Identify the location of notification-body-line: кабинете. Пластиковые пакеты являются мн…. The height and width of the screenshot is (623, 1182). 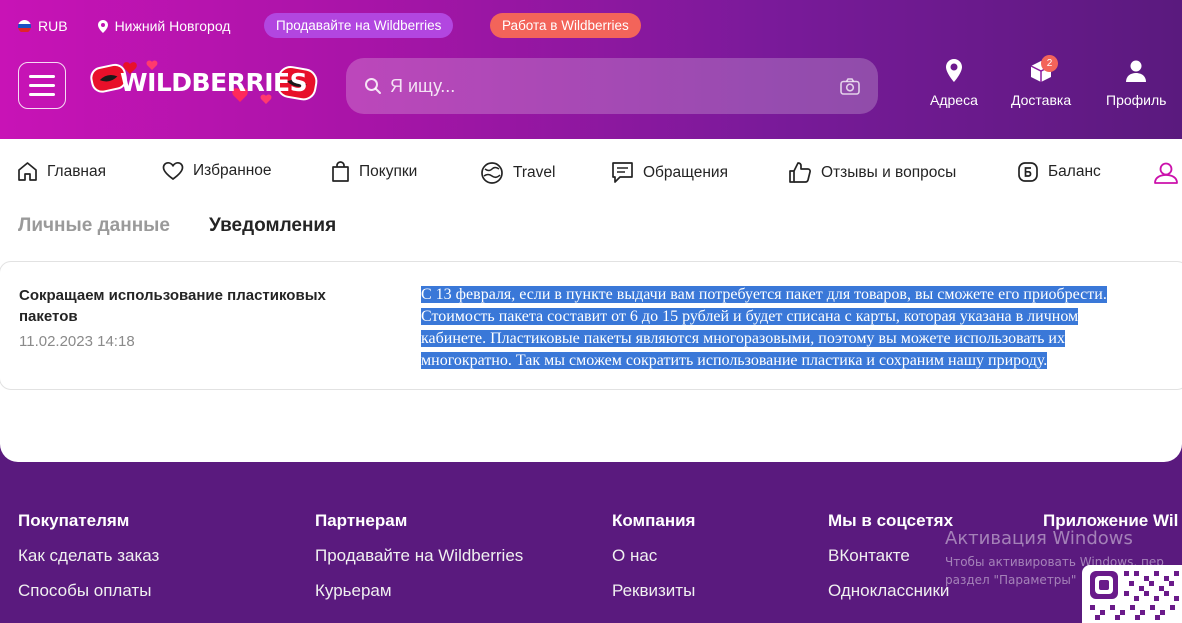
(743, 338).